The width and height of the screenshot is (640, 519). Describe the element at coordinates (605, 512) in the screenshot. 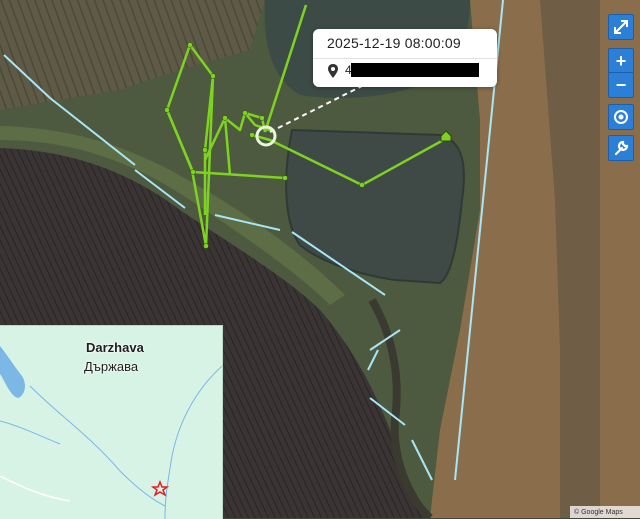

I see `map-attribution: © Google Maps` at that location.